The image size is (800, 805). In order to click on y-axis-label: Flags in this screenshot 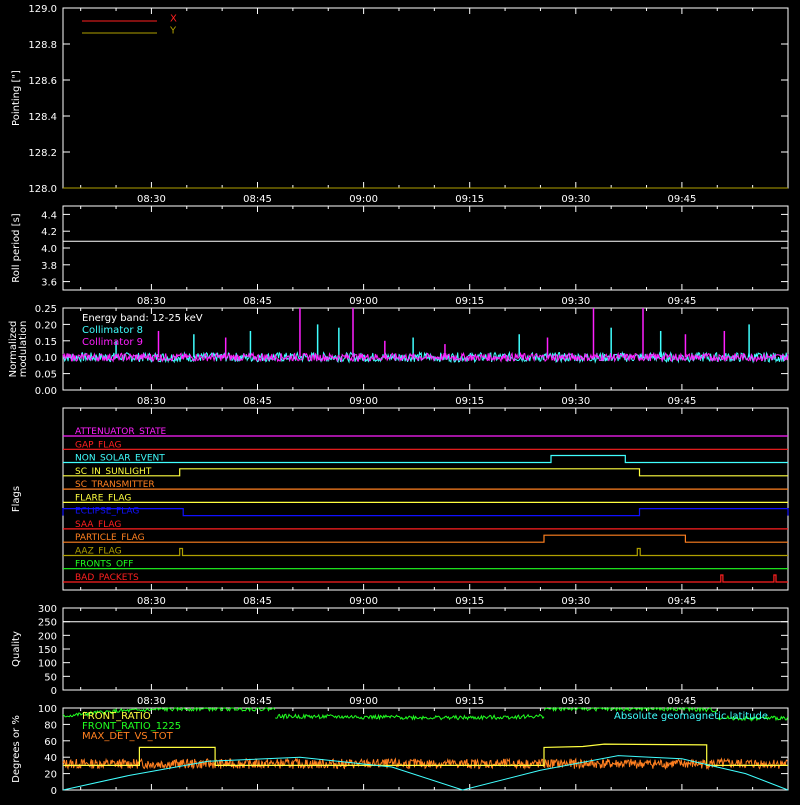, I will do `click(16, 499)`.